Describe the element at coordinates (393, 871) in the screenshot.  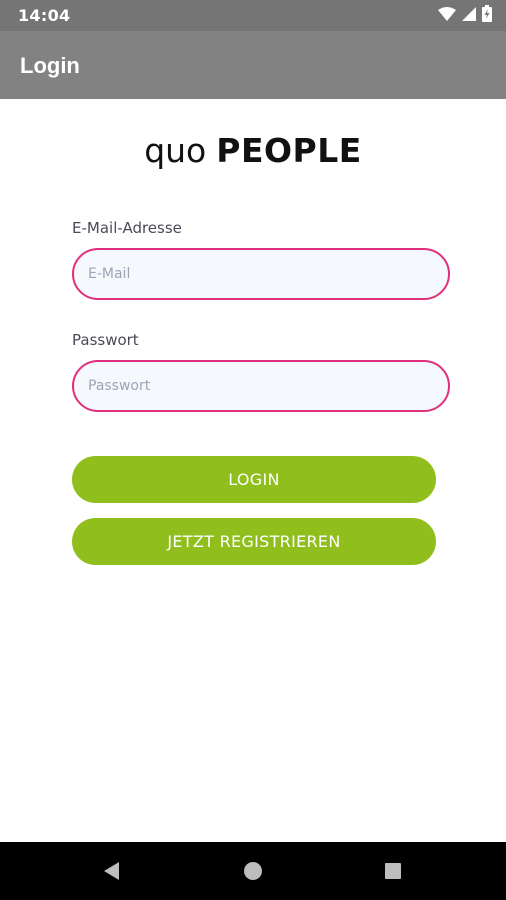
I see `recents-icon` at that location.